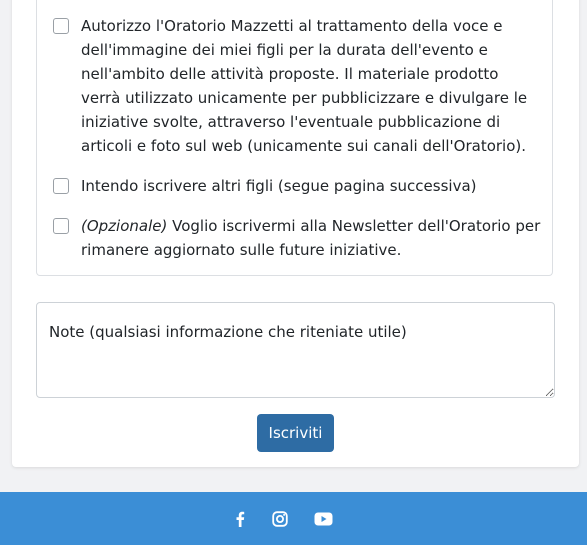 This screenshot has height=545, width=587. What do you see at coordinates (61, 186) in the screenshot?
I see `other-children-checkbox` at bounding box center [61, 186].